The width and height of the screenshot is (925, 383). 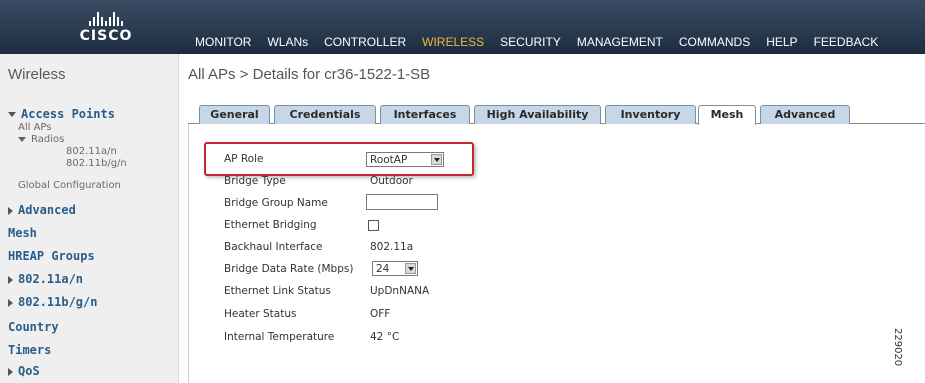 I want to click on sidebar-item-label: 802.11a/n, so click(x=51, y=279).